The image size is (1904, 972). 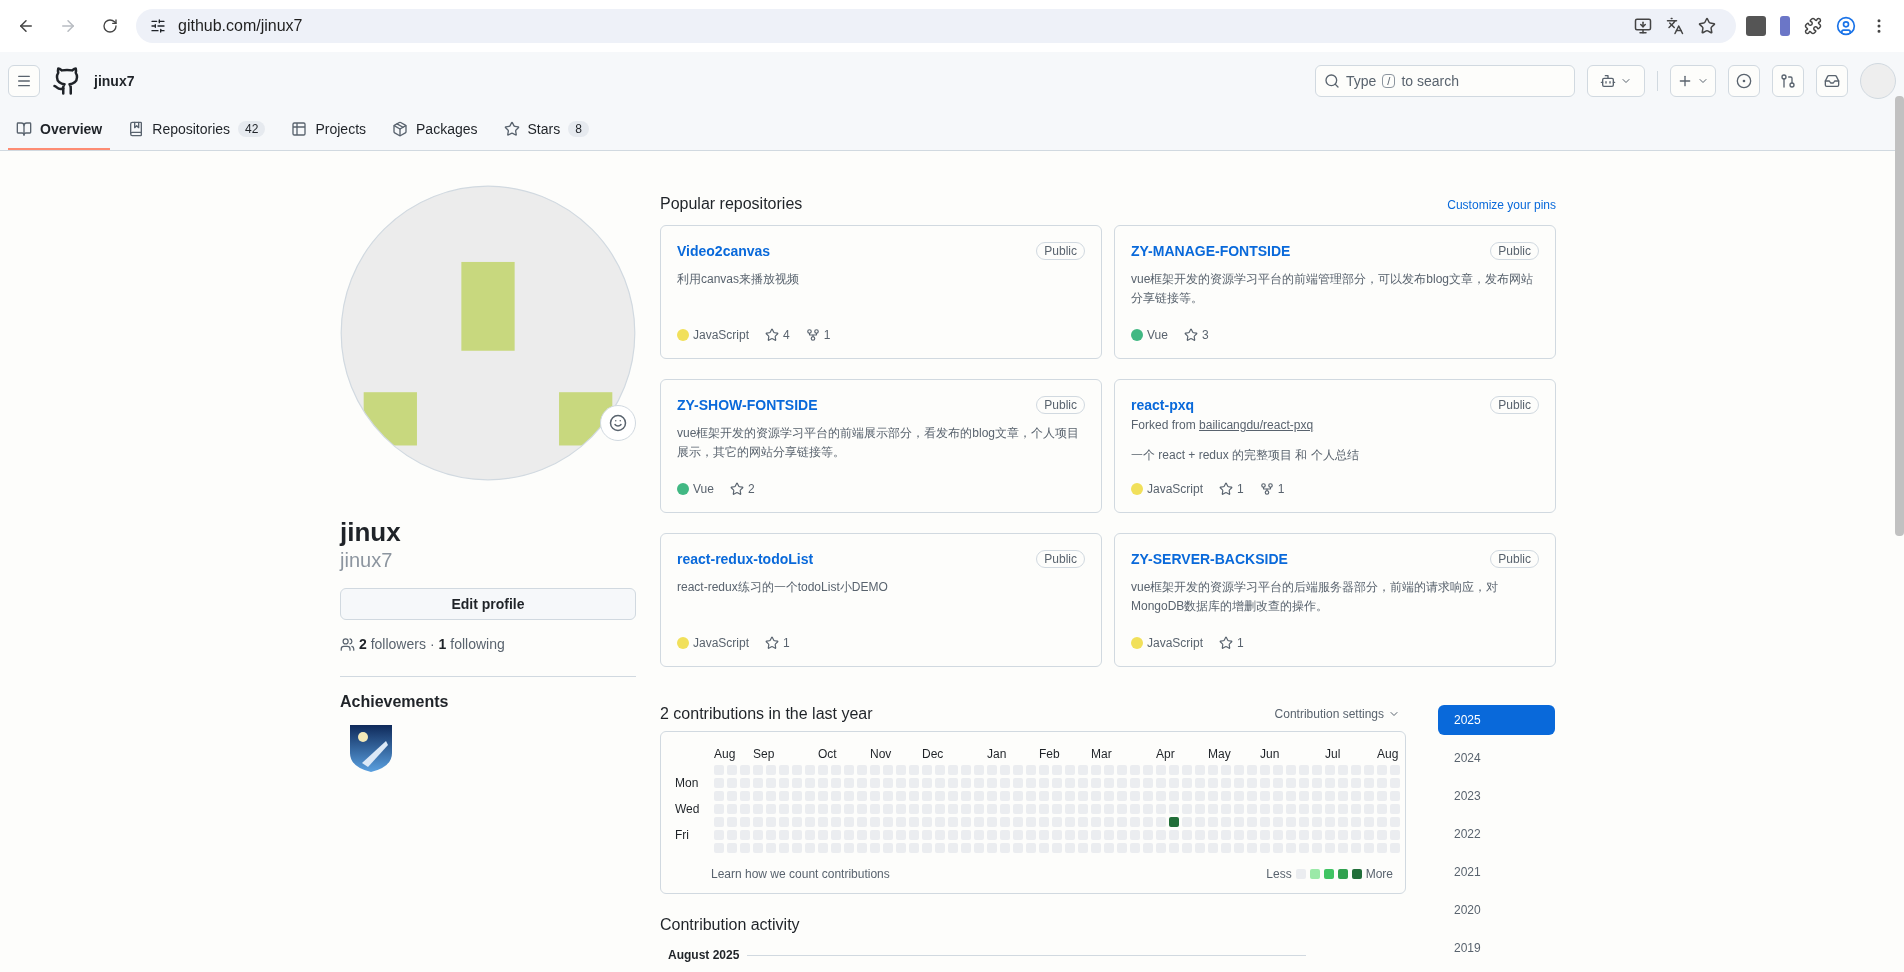 I want to click on stars-link: 4, so click(x=777, y=335).